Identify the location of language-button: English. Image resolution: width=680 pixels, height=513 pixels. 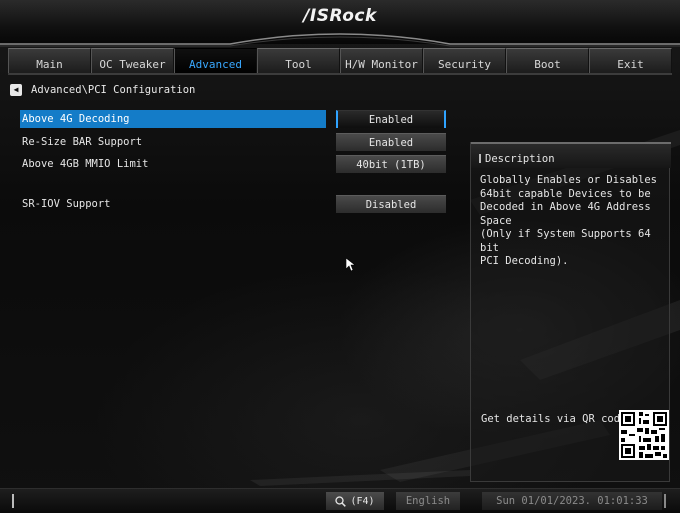
(428, 501).